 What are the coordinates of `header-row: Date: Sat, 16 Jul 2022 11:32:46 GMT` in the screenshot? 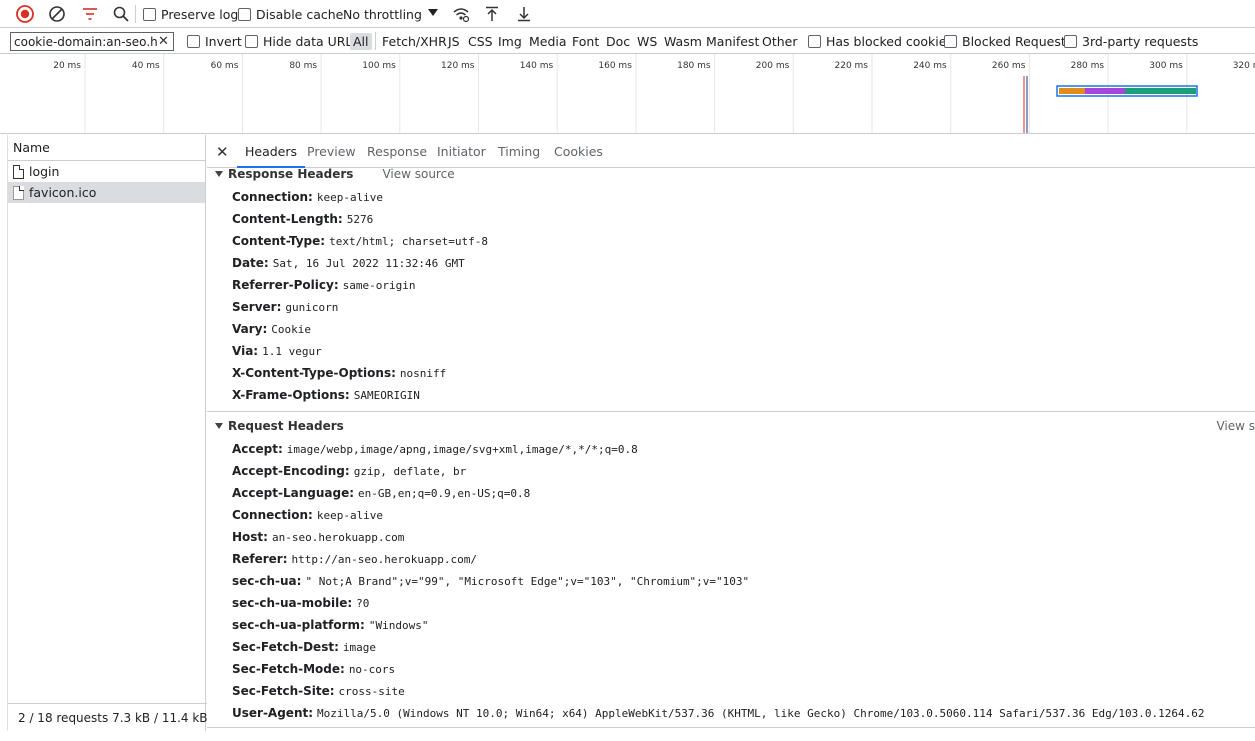 It's located at (348, 263).